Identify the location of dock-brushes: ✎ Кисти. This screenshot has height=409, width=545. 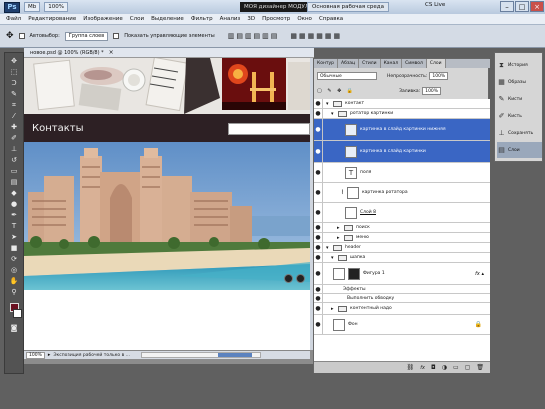
(519, 99).